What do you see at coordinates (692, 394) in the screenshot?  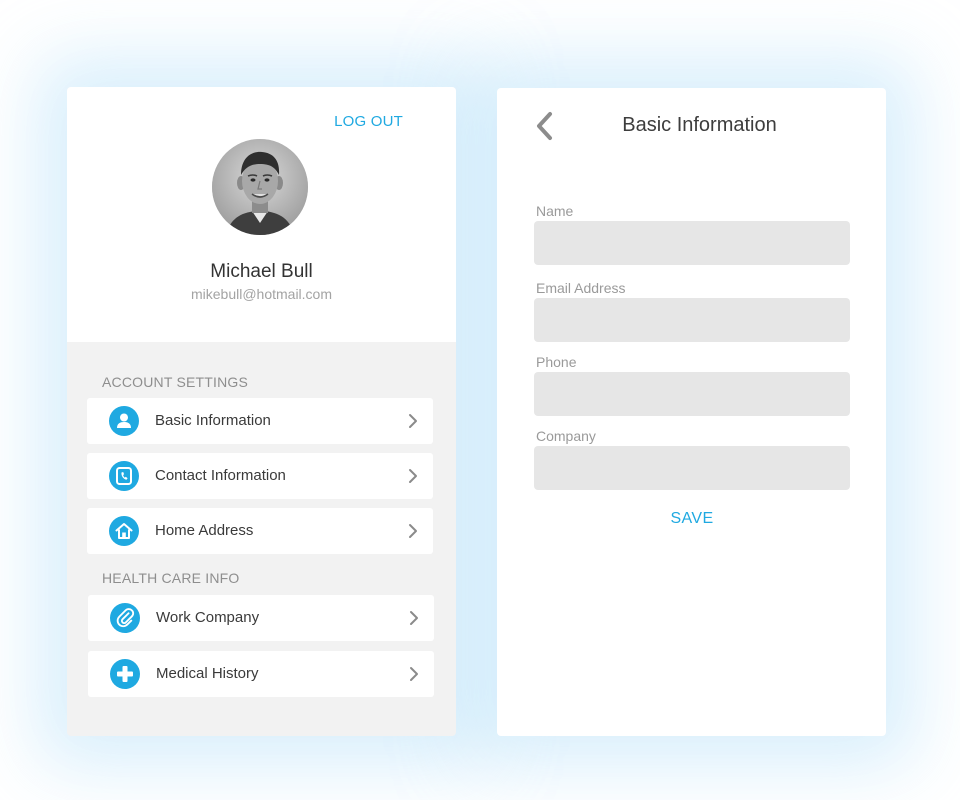 I see `phone-field` at bounding box center [692, 394].